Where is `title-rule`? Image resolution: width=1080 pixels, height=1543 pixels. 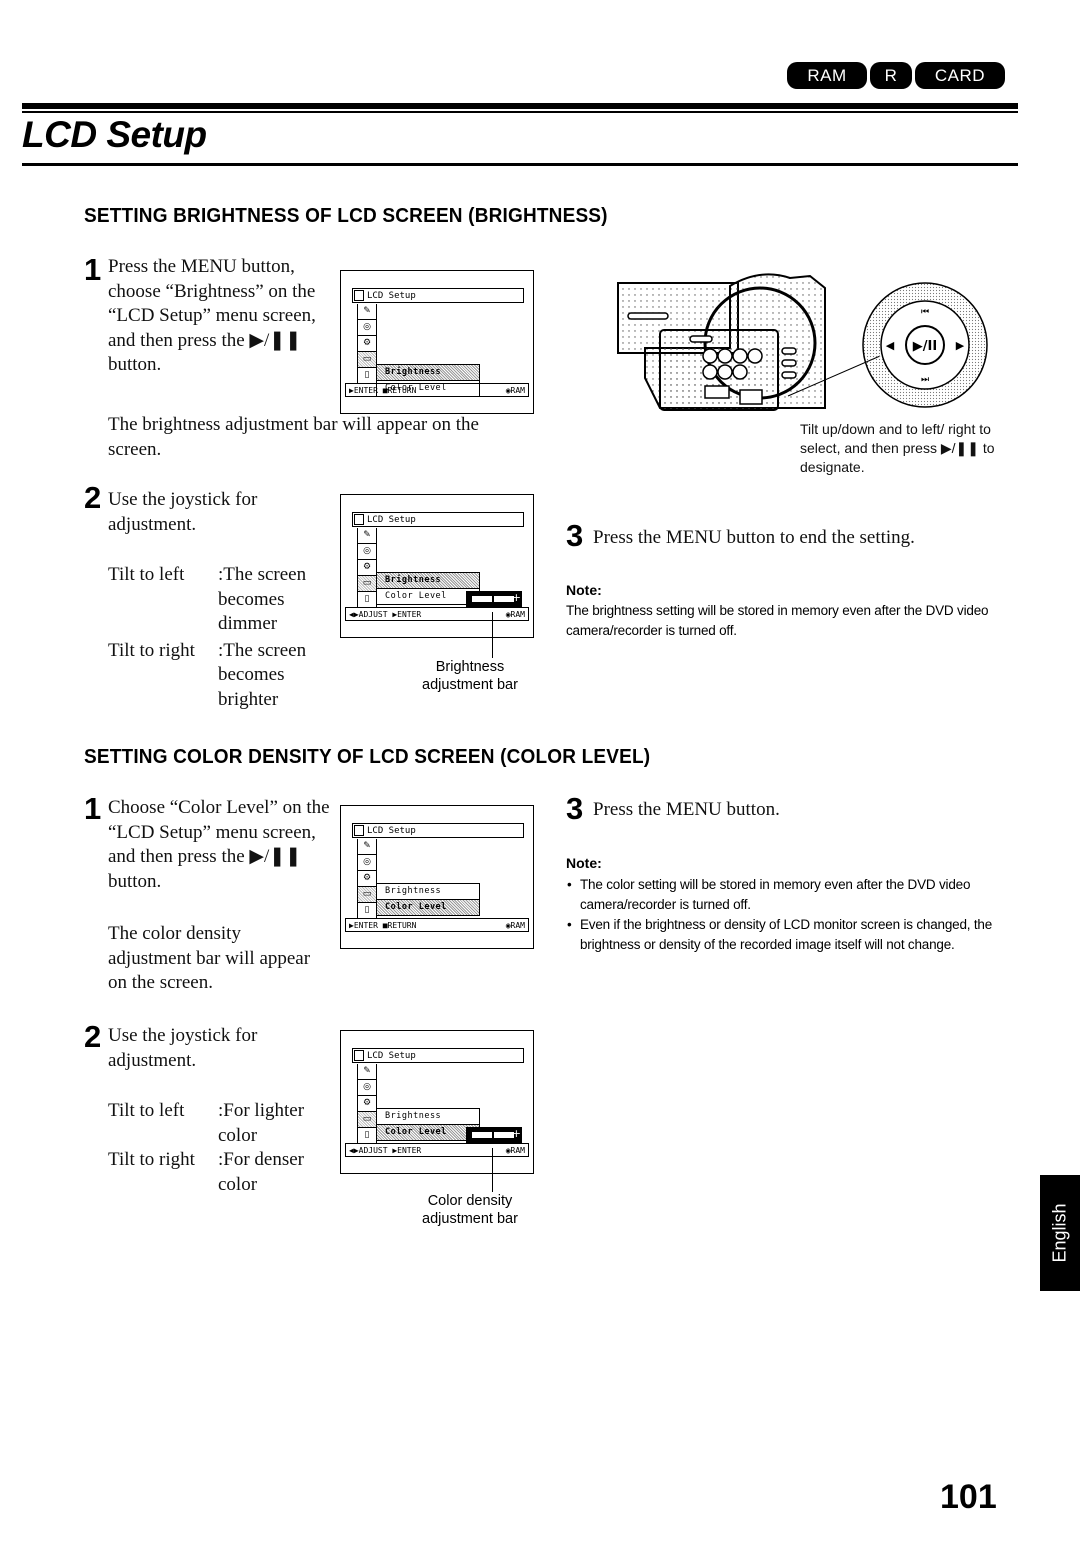 title-rule is located at coordinates (520, 164).